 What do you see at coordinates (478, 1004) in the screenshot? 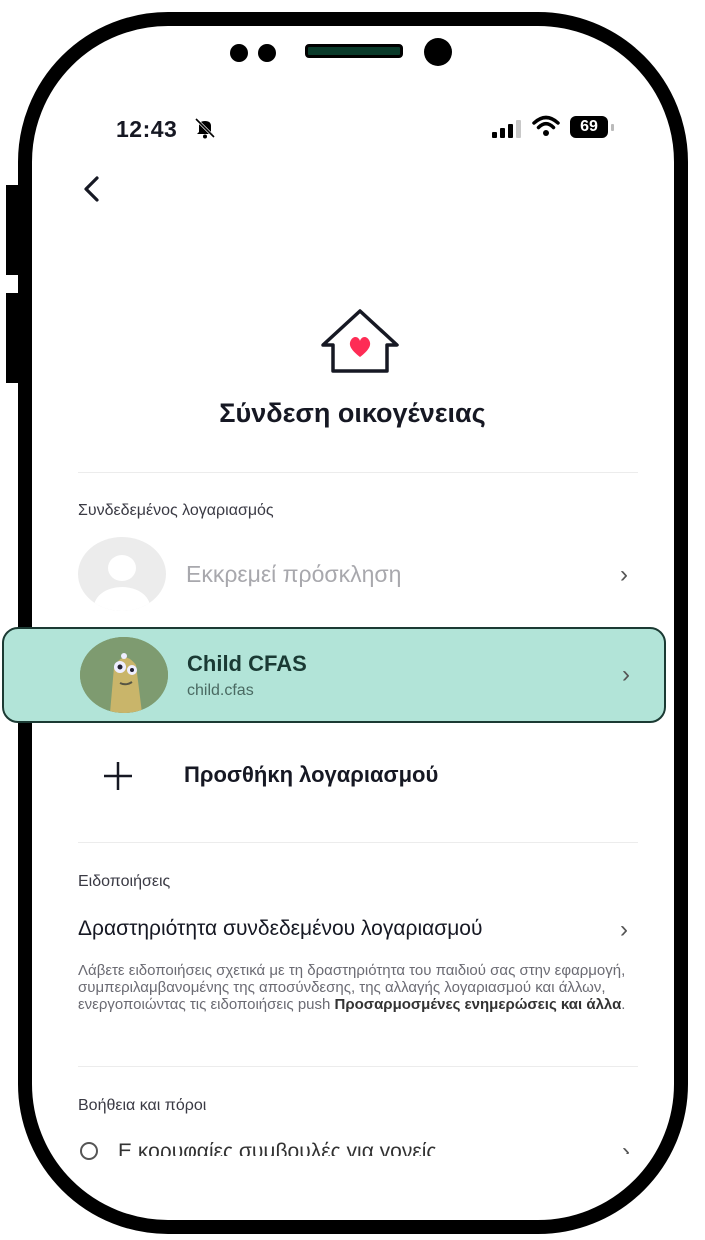
I see `custom-updates-link: Προσαρμοσμένες ενημερώσεις και άλλα` at bounding box center [478, 1004].